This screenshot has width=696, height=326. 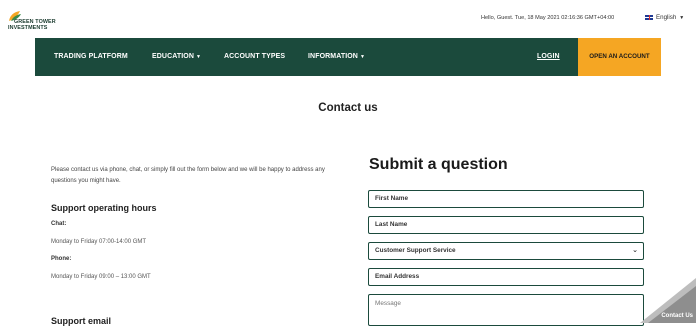 What do you see at coordinates (668, 300) in the screenshot?
I see `contact-us-tab: Contact Us` at bounding box center [668, 300].